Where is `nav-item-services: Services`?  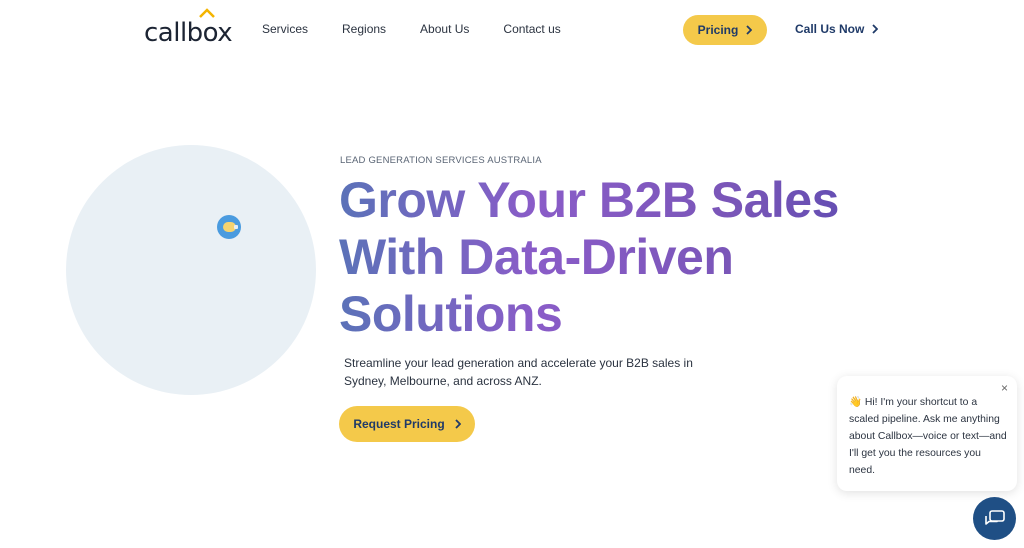
nav-item-services: Services is located at coordinates (285, 29).